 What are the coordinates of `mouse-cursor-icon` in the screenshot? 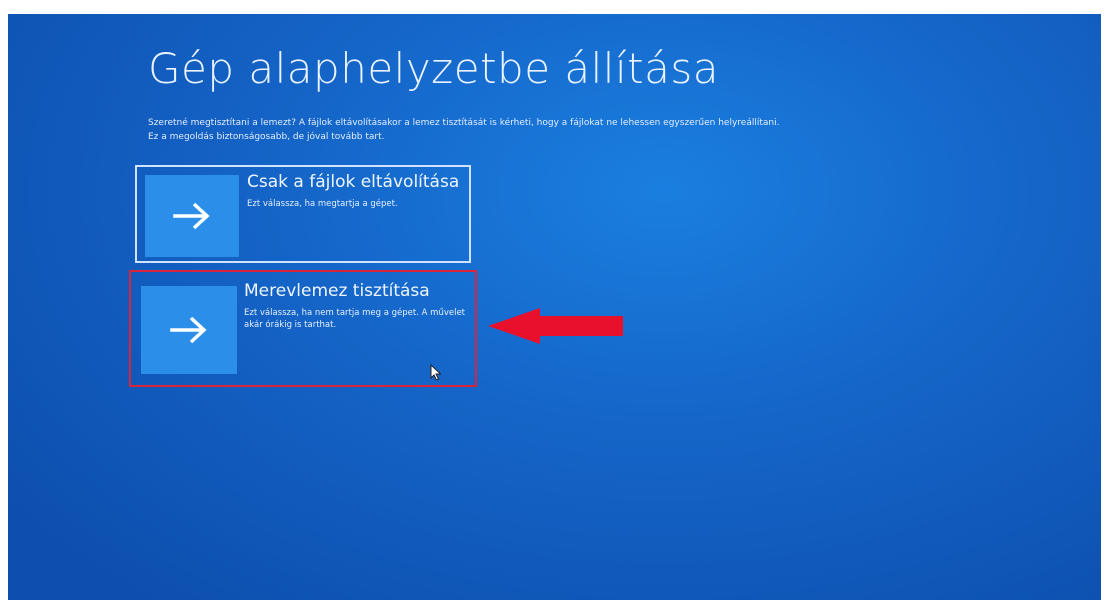 It's located at (436, 372).